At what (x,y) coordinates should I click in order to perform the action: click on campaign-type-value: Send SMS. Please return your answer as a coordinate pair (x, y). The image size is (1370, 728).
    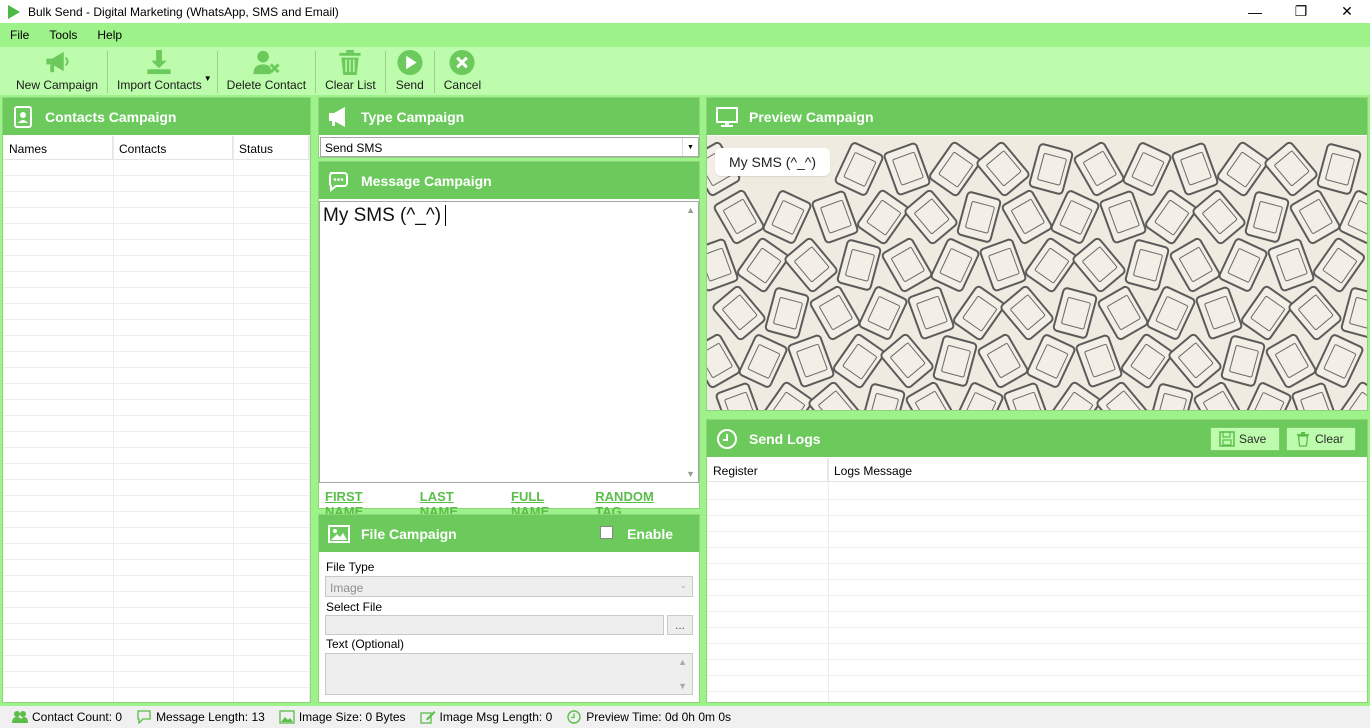
    Looking at the image, I should click on (354, 148).